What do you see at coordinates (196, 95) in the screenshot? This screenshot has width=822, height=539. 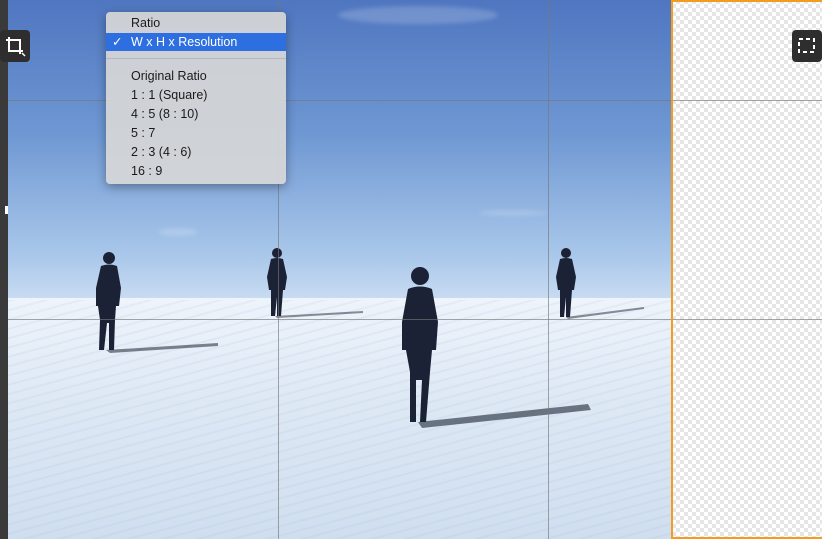 I see `menu-item-square: 1 : 1 (Square)` at bounding box center [196, 95].